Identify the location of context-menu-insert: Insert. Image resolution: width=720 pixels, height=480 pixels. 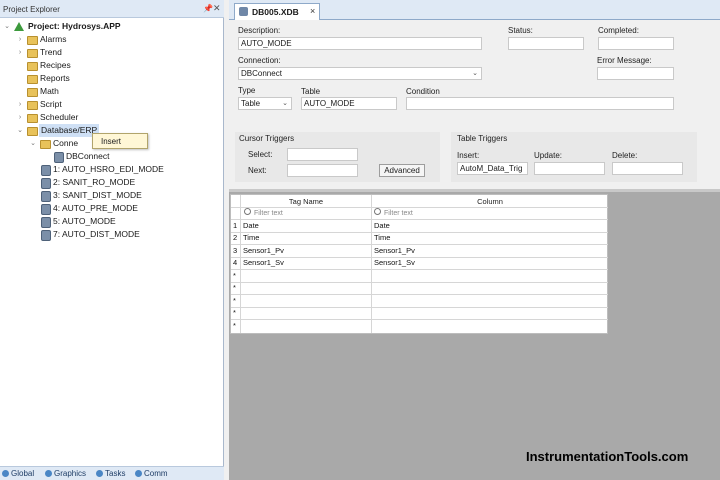
(111, 141).